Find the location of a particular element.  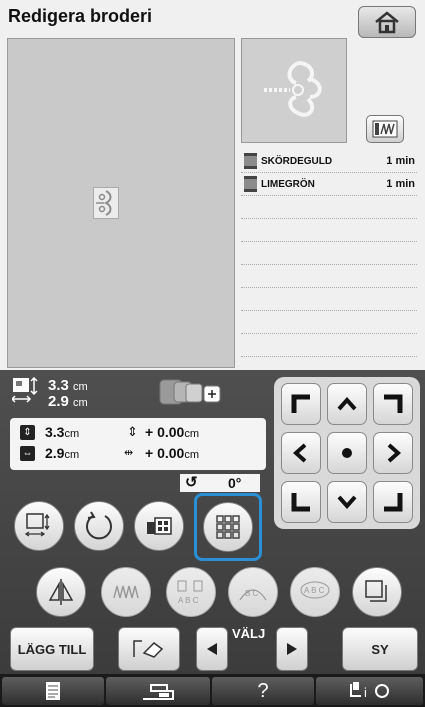

corner-up-right-icon is located at coordinates (393, 403).